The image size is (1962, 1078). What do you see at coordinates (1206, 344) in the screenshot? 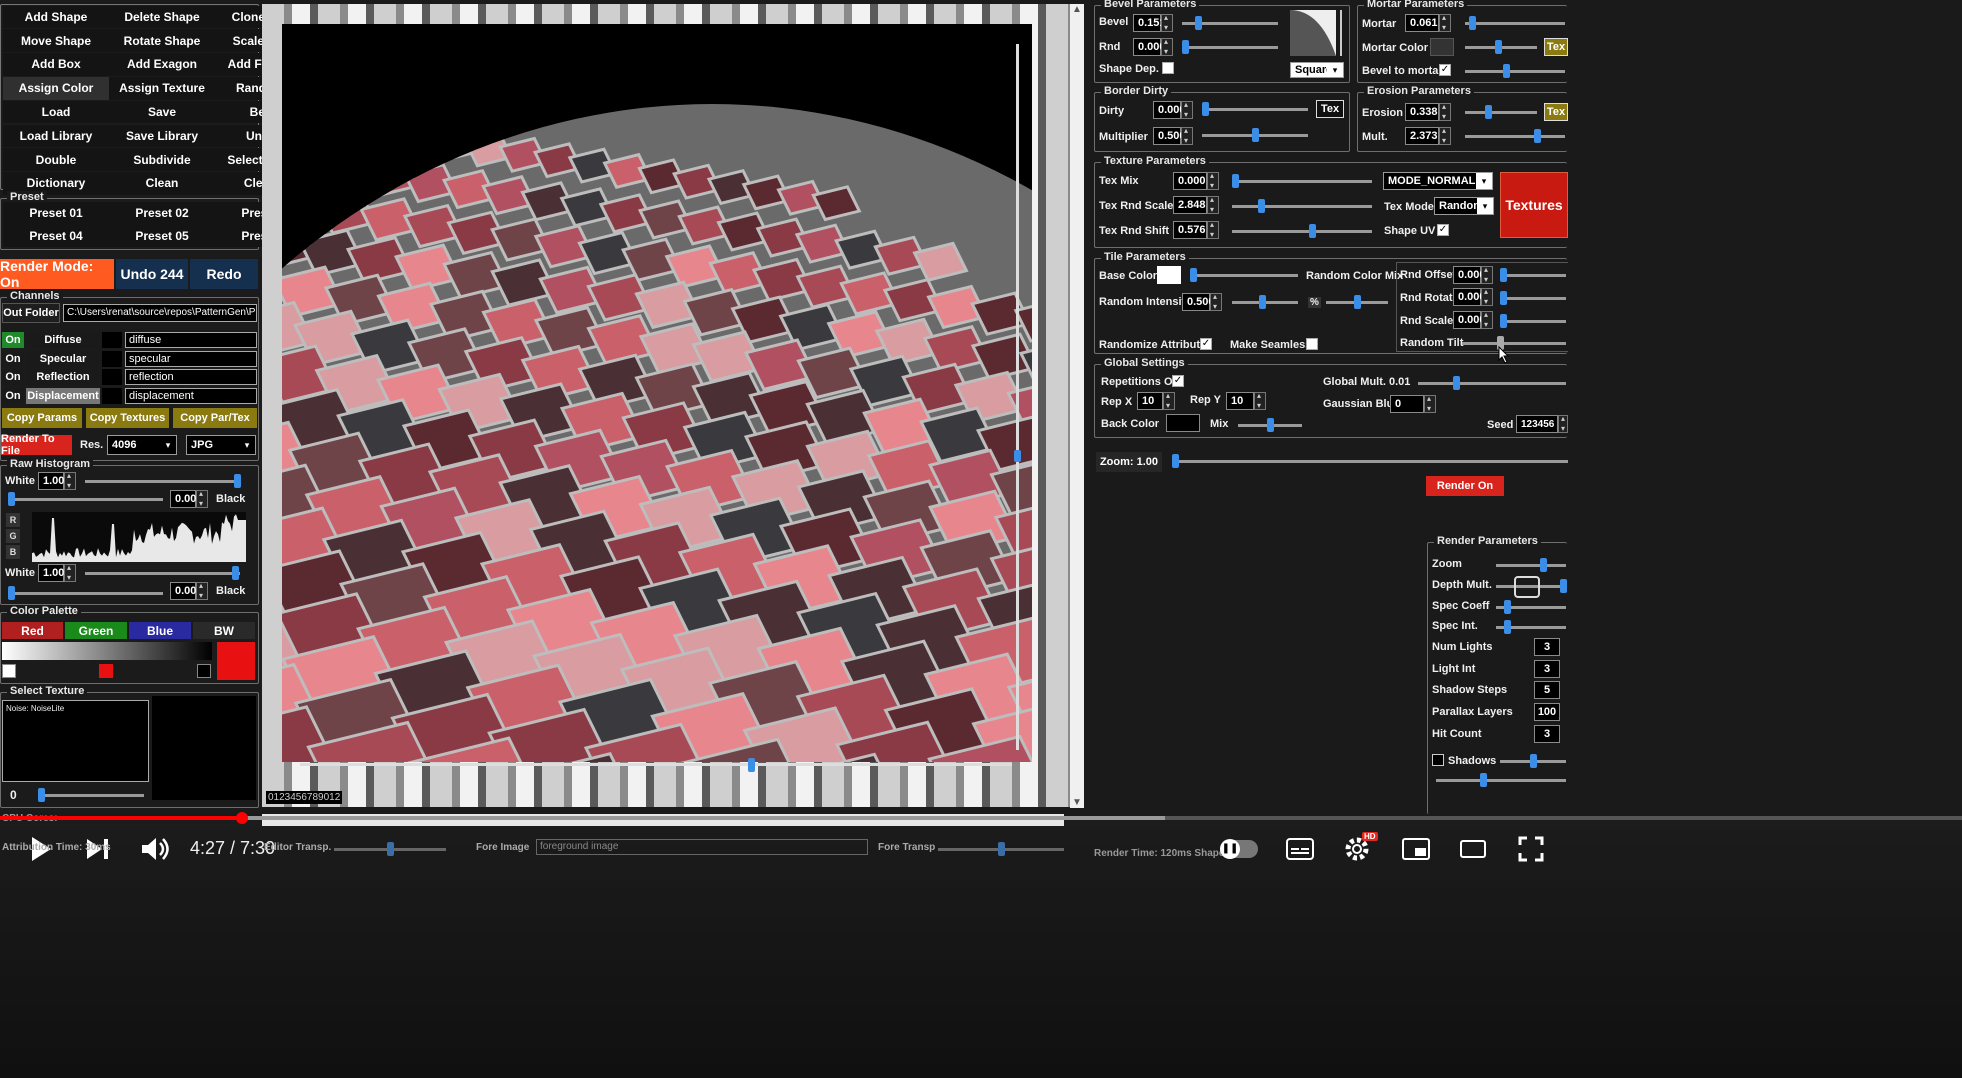
I see `randomize-attributes-checkbox: ✓` at bounding box center [1206, 344].